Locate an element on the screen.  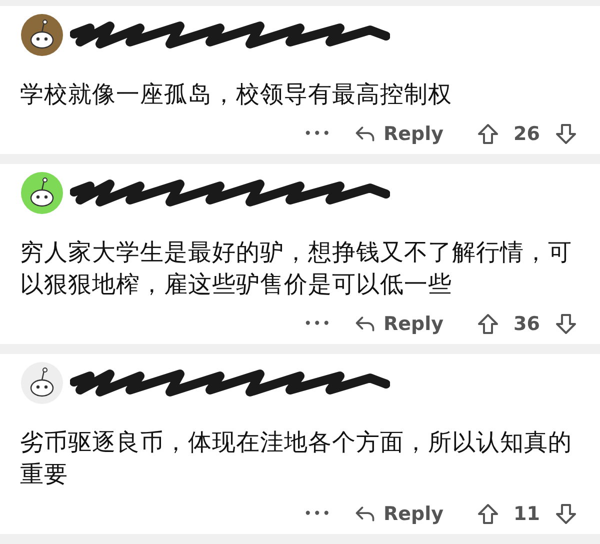
vote-count: 36 is located at coordinates (527, 324).